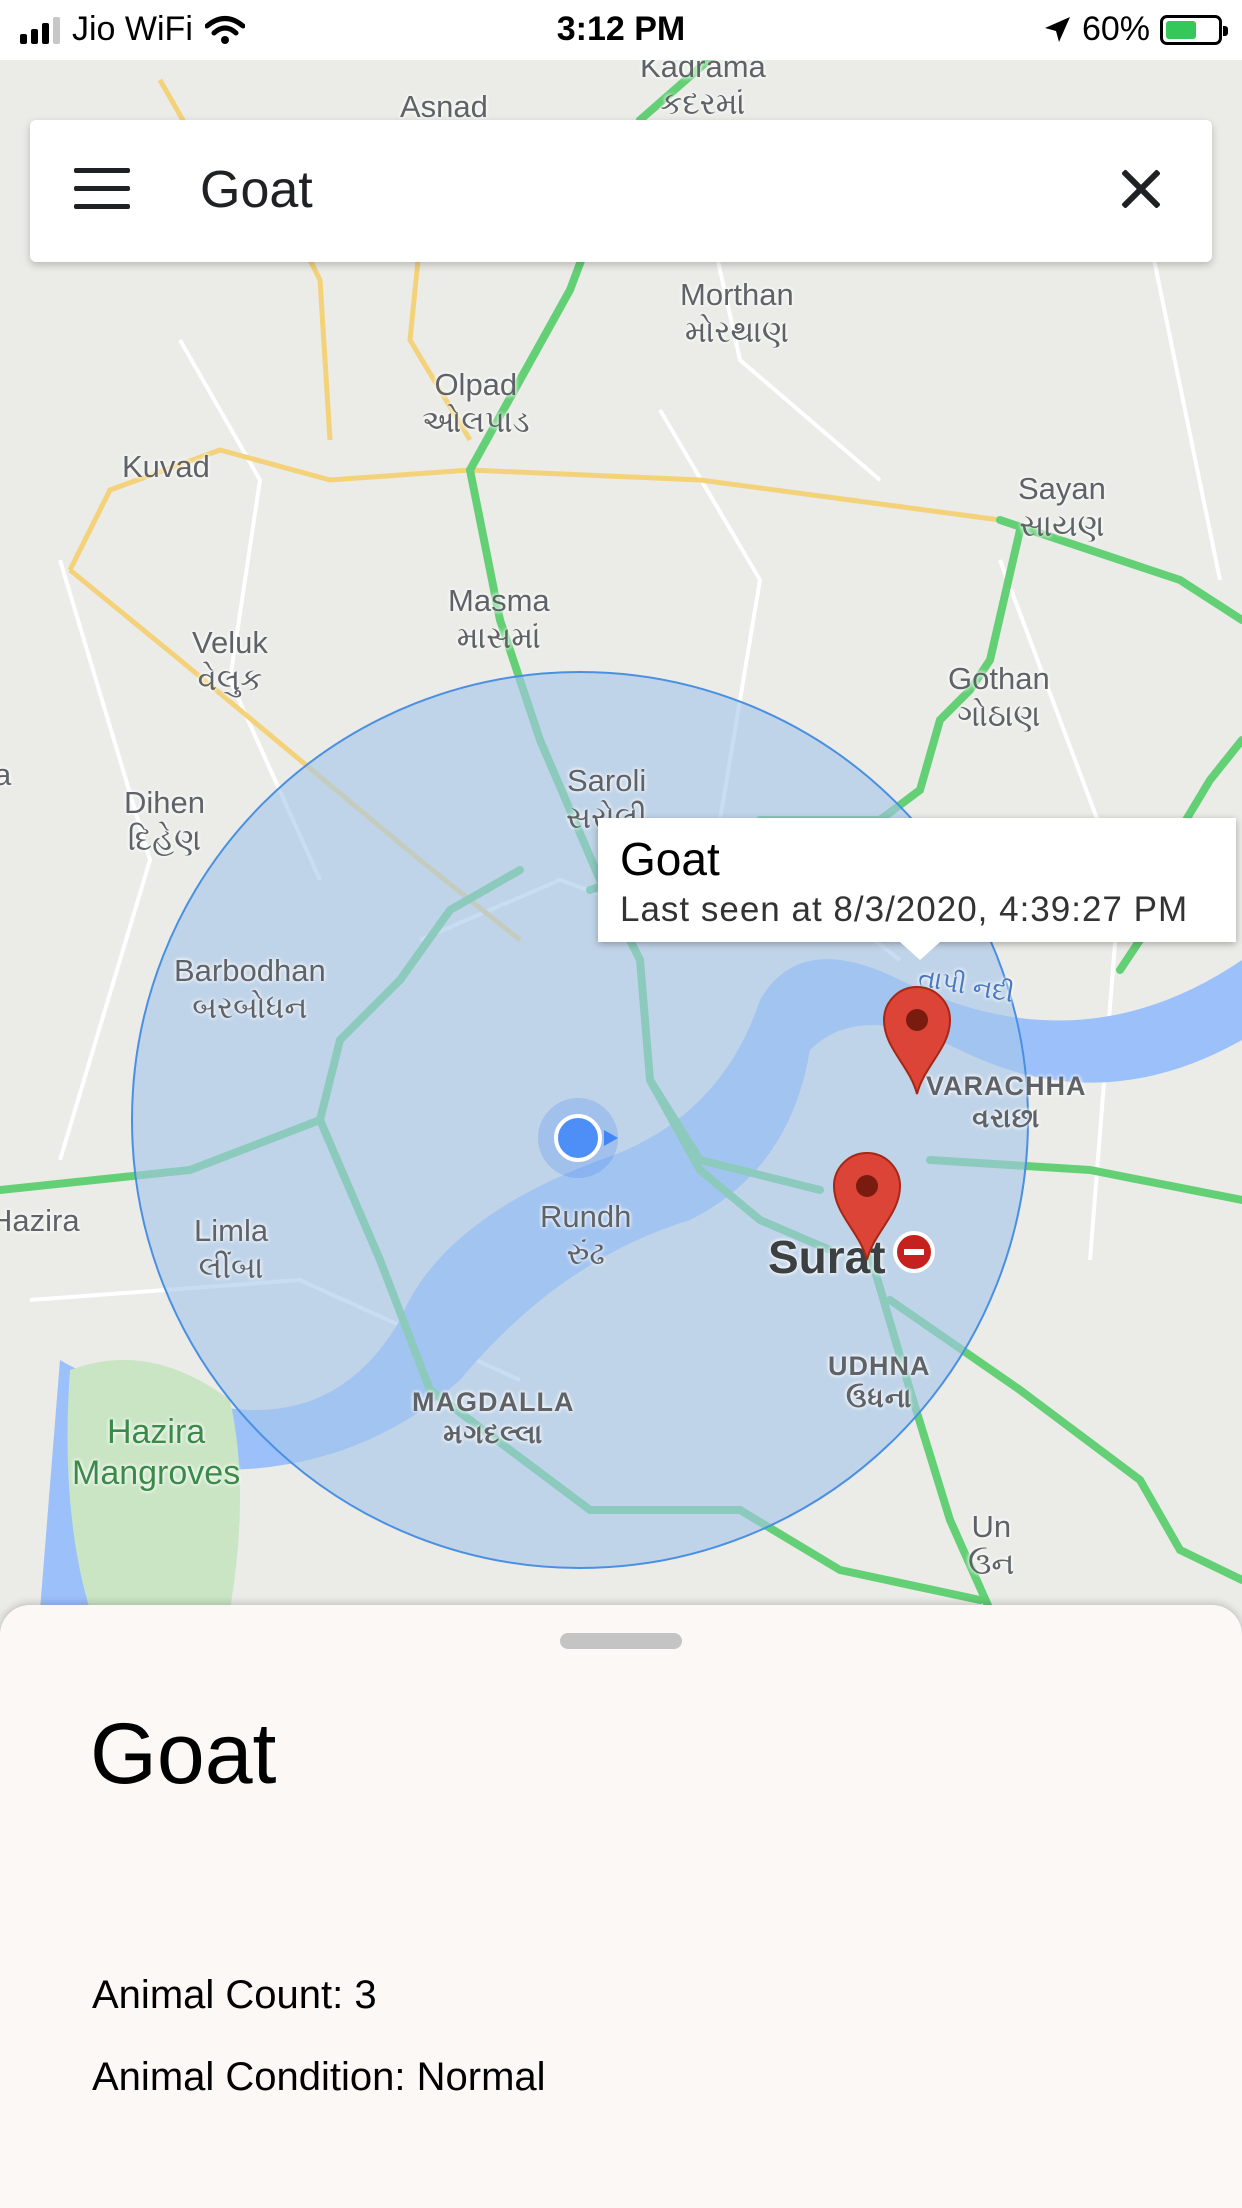  What do you see at coordinates (250, 989) in the screenshot?
I see `place-barbodhan: Barbodhan બરબોધન` at bounding box center [250, 989].